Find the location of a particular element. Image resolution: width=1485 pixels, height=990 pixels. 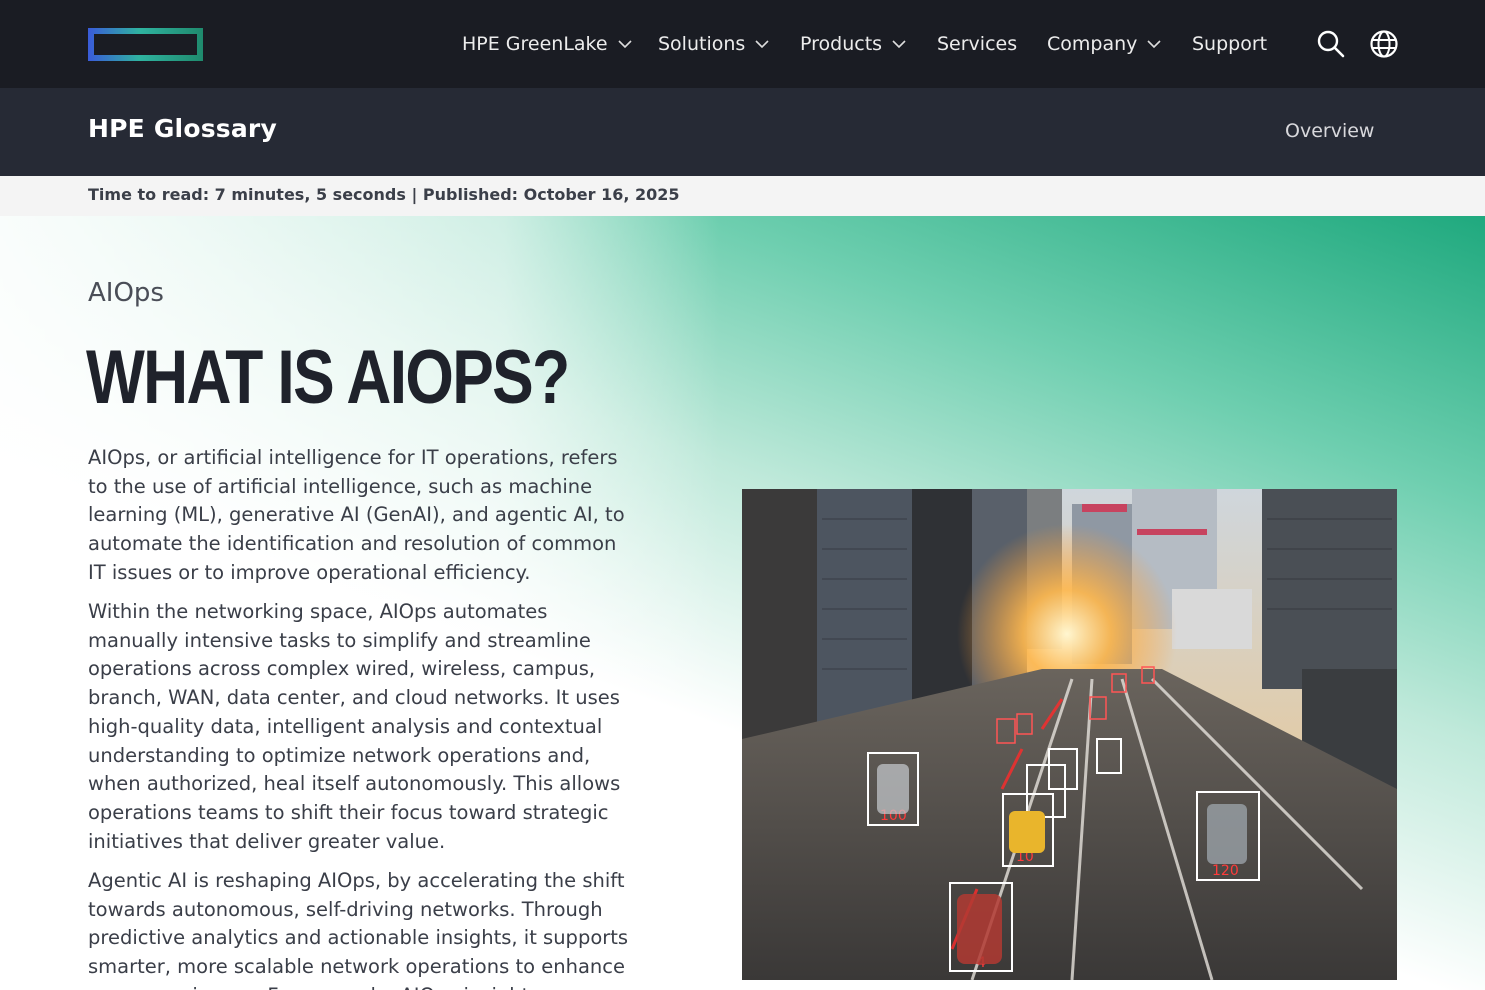

hpe-logo is located at coordinates (145, 44).